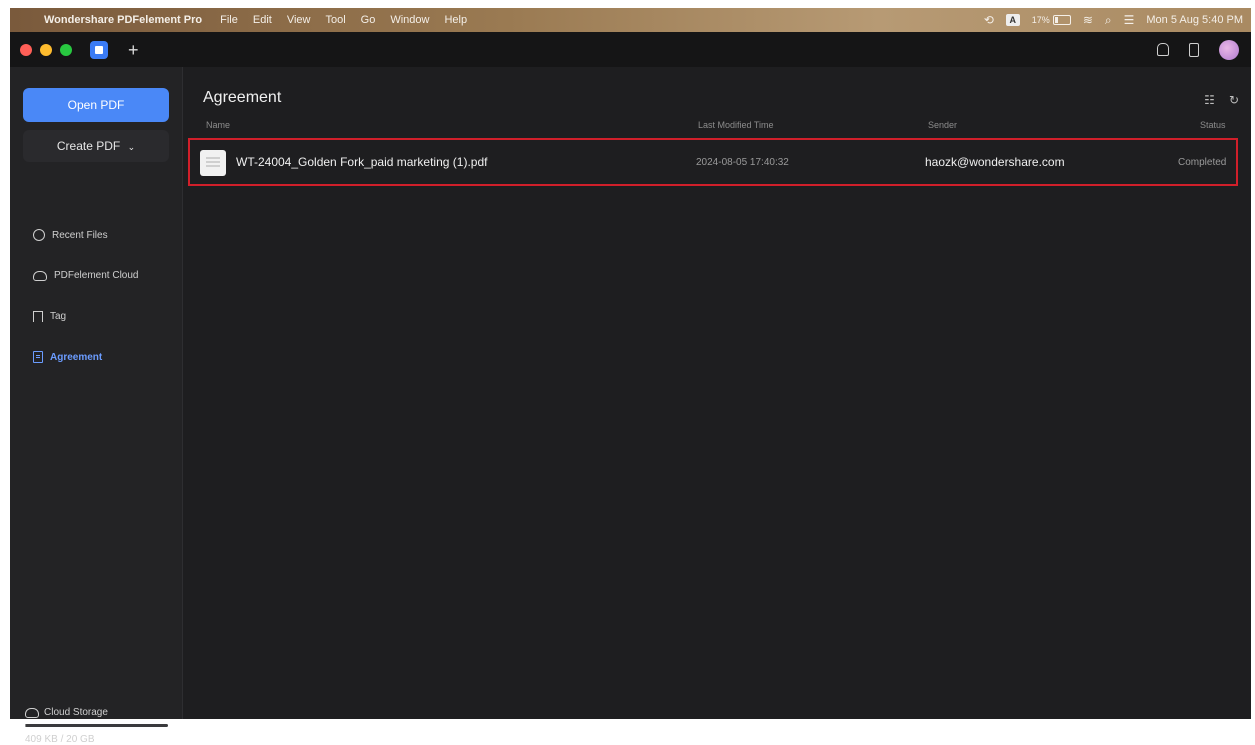 Image resolution: width=1255 pixels, height=745 pixels. Describe the element at coordinates (96, 275) in the screenshot. I see `sidebar-item-label: PDFelement Cloud` at that location.